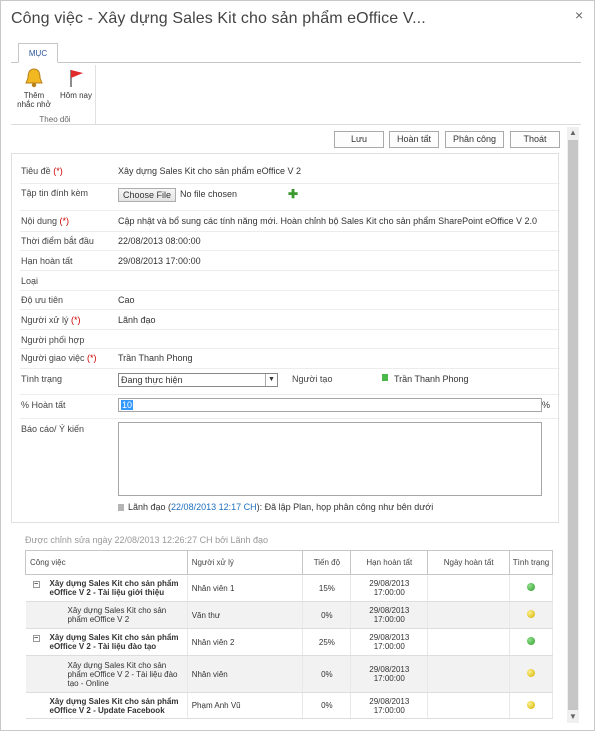 This screenshot has width=595, height=731. Describe the element at coordinates (55, 95) in the screenshot. I see `ribbon-group-theo-doi: Thêm nhắc nhở Hôm nay Theo dõi` at that location.